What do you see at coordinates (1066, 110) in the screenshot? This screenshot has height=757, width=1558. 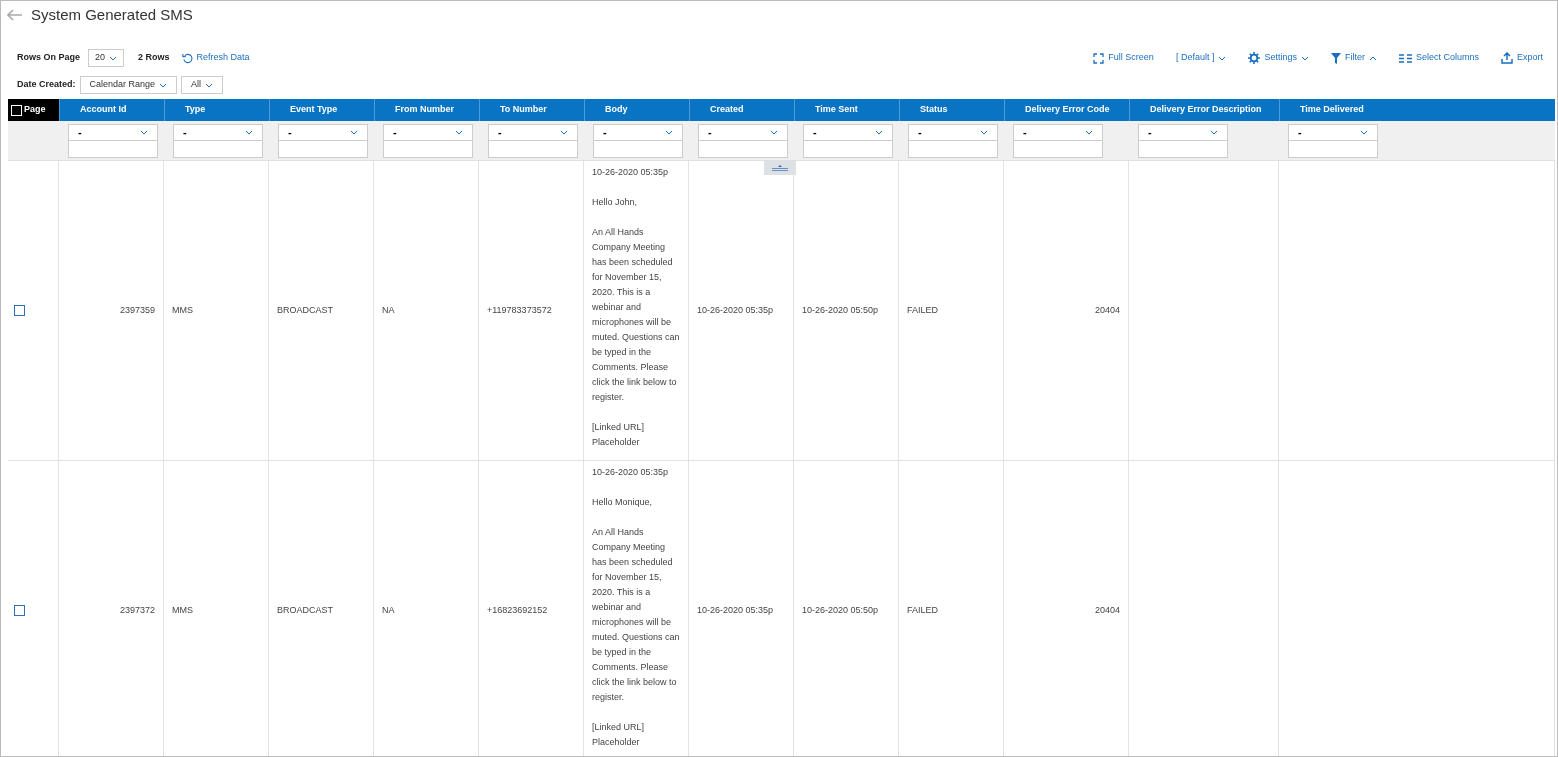 I see `column-header: Delivery Error Code` at bounding box center [1066, 110].